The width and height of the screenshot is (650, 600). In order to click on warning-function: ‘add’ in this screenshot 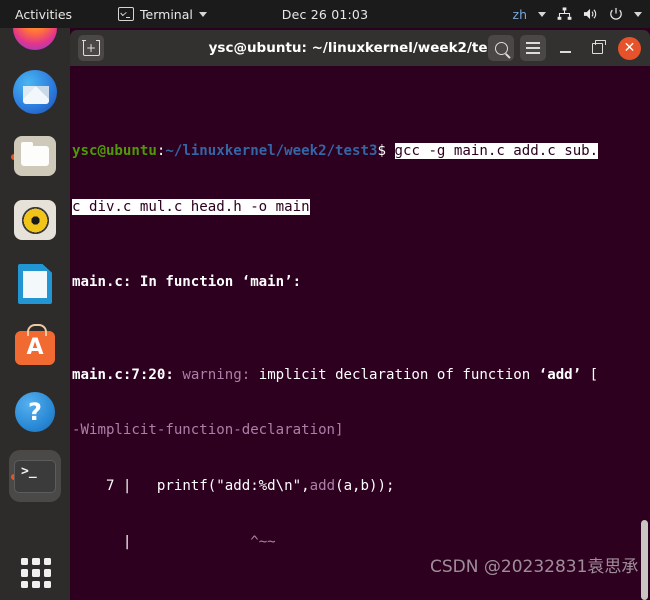, I will do `click(560, 374)`.